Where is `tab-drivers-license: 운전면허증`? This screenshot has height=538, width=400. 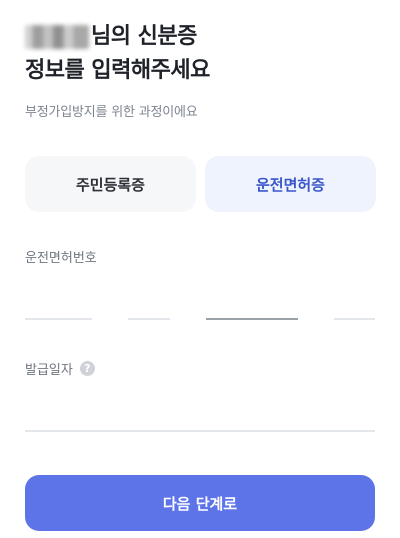 tab-drivers-license: 운전면허증 is located at coordinates (290, 184).